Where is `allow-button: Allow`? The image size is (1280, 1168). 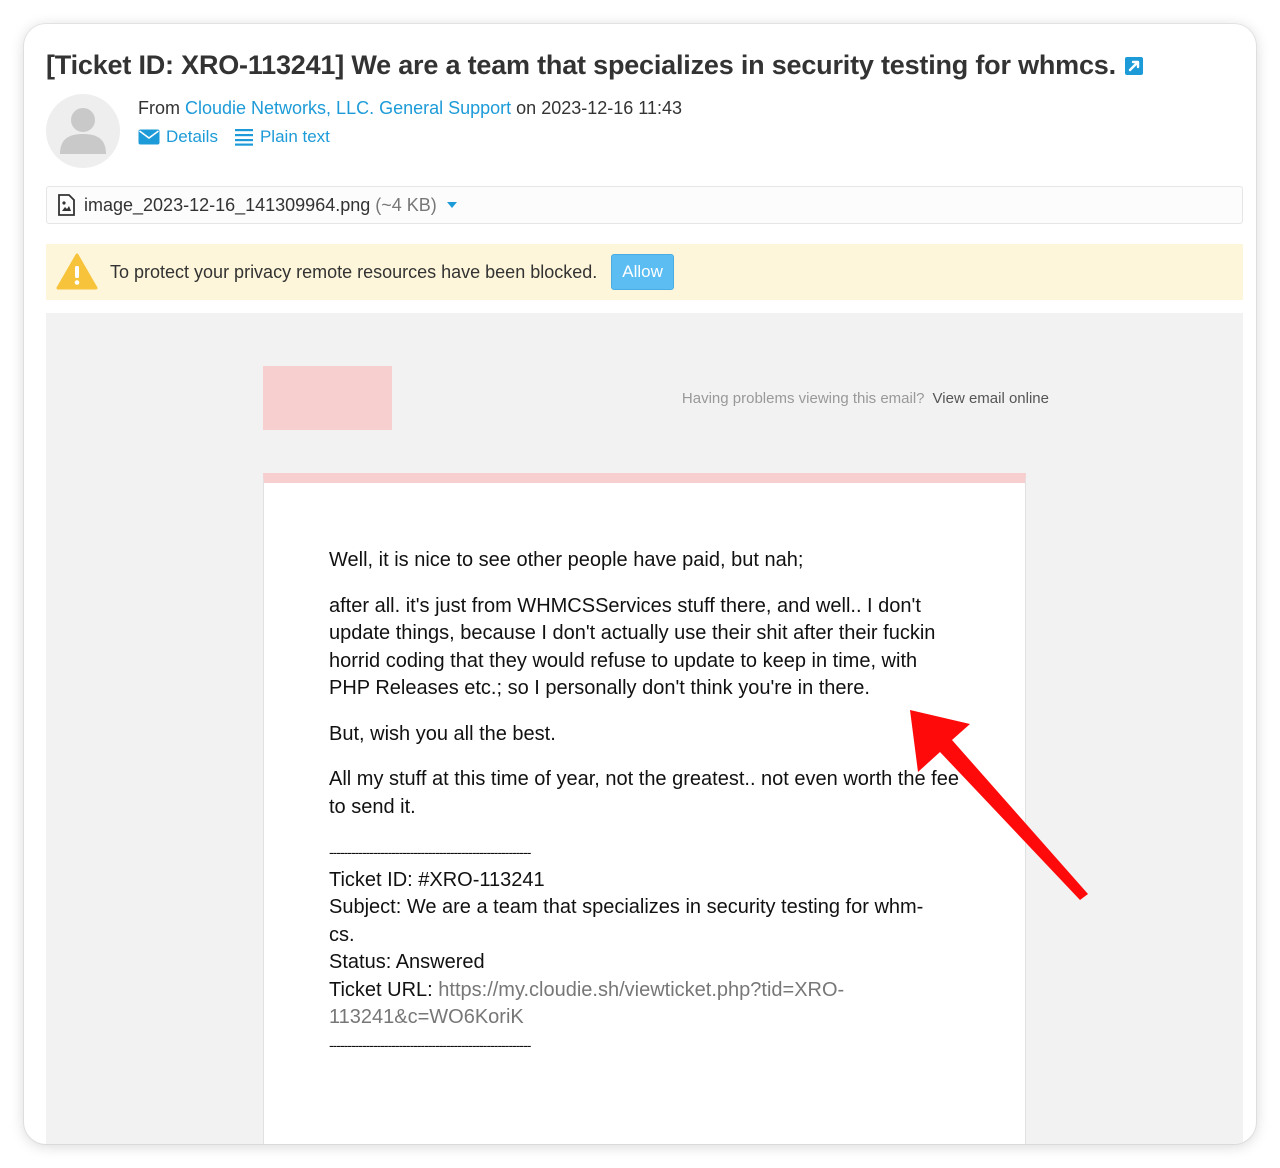 allow-button: Allow is located at coordinates (642, 272).